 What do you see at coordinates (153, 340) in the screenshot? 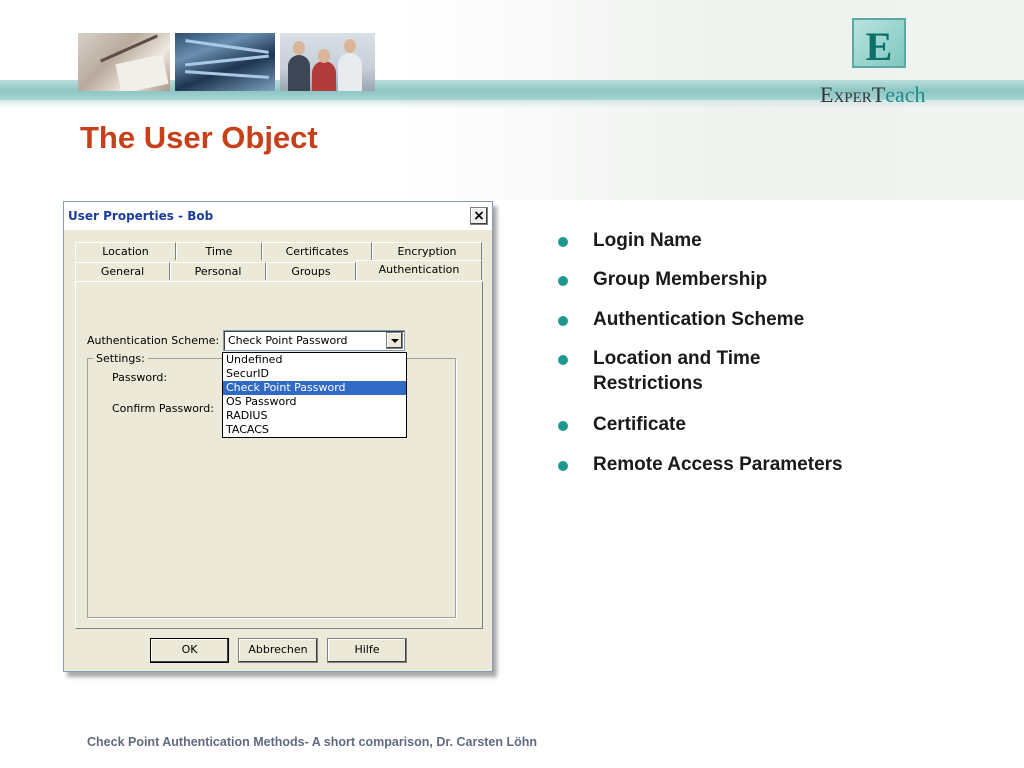
I see `auth-scheme-label: Authentication Scheme:` at bounding box center [153, 340].